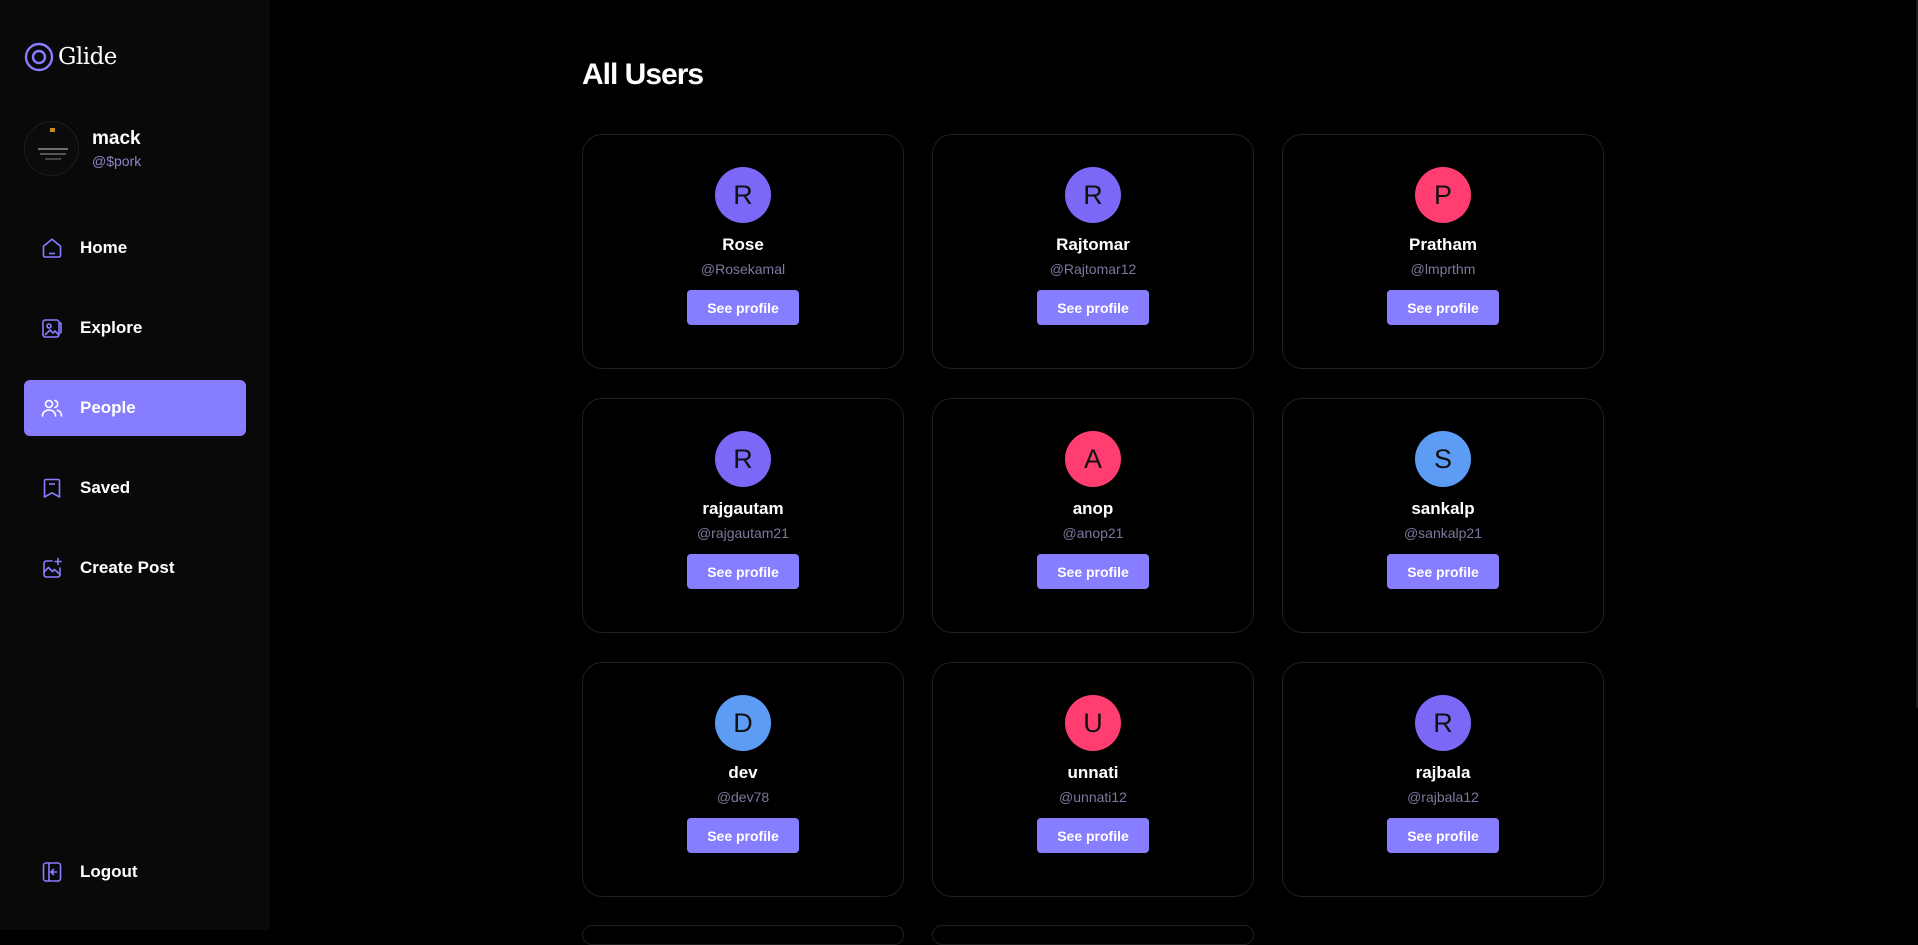 This screenshot has width=1918, height=945. I want to click on user-card: R Rose @Rosekamal See profile, so click(743, 251).